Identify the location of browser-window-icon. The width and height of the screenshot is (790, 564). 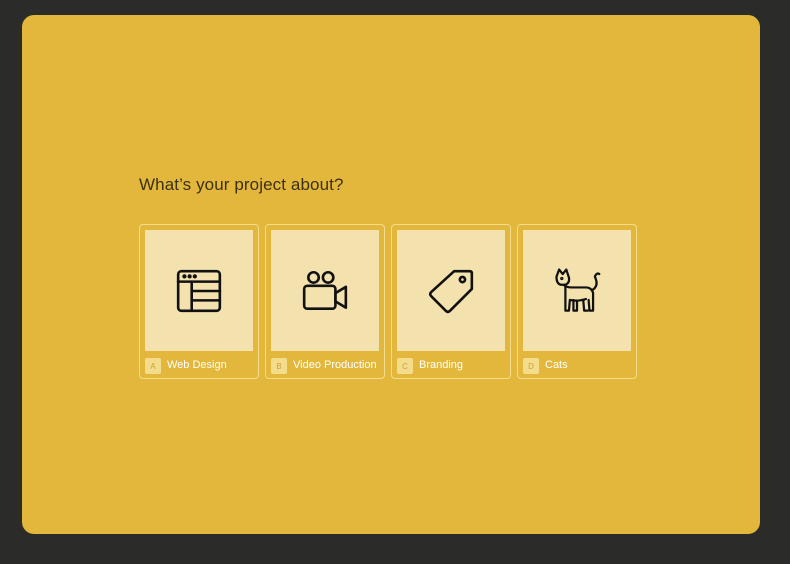
(199, 290).